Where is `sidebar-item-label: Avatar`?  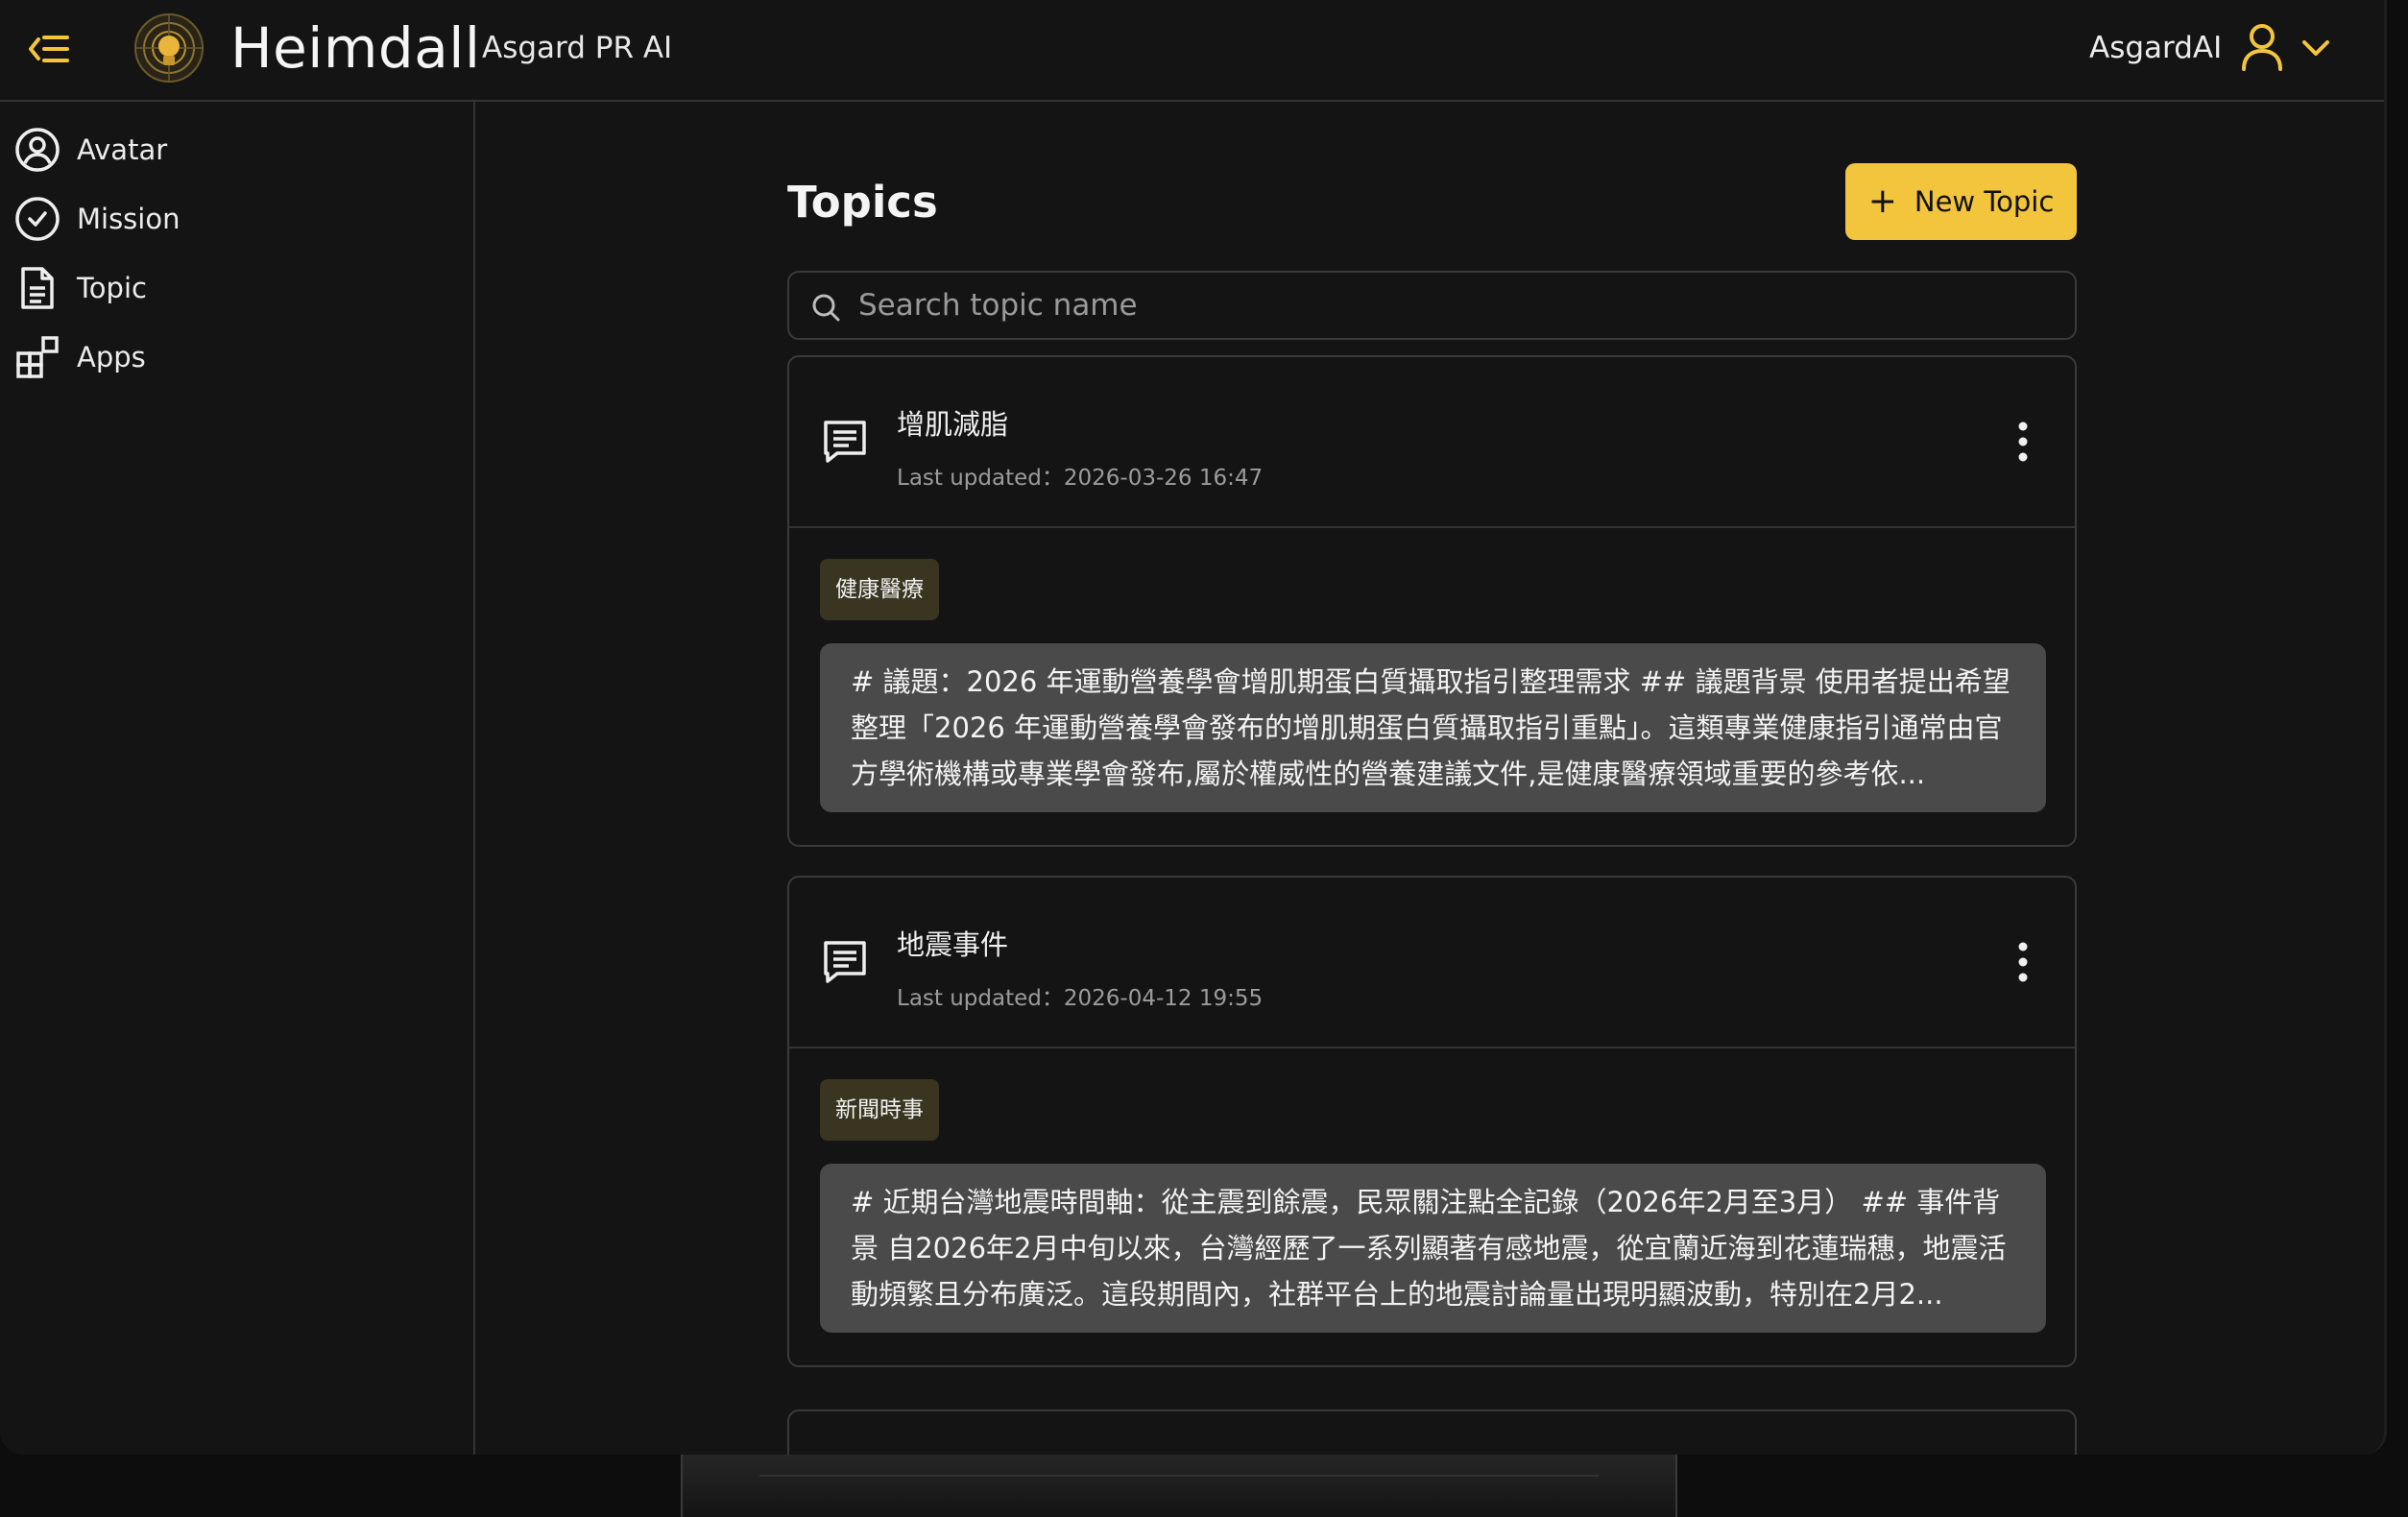 sidebar-item-label: Avatar is located at coordinates (122, 150).